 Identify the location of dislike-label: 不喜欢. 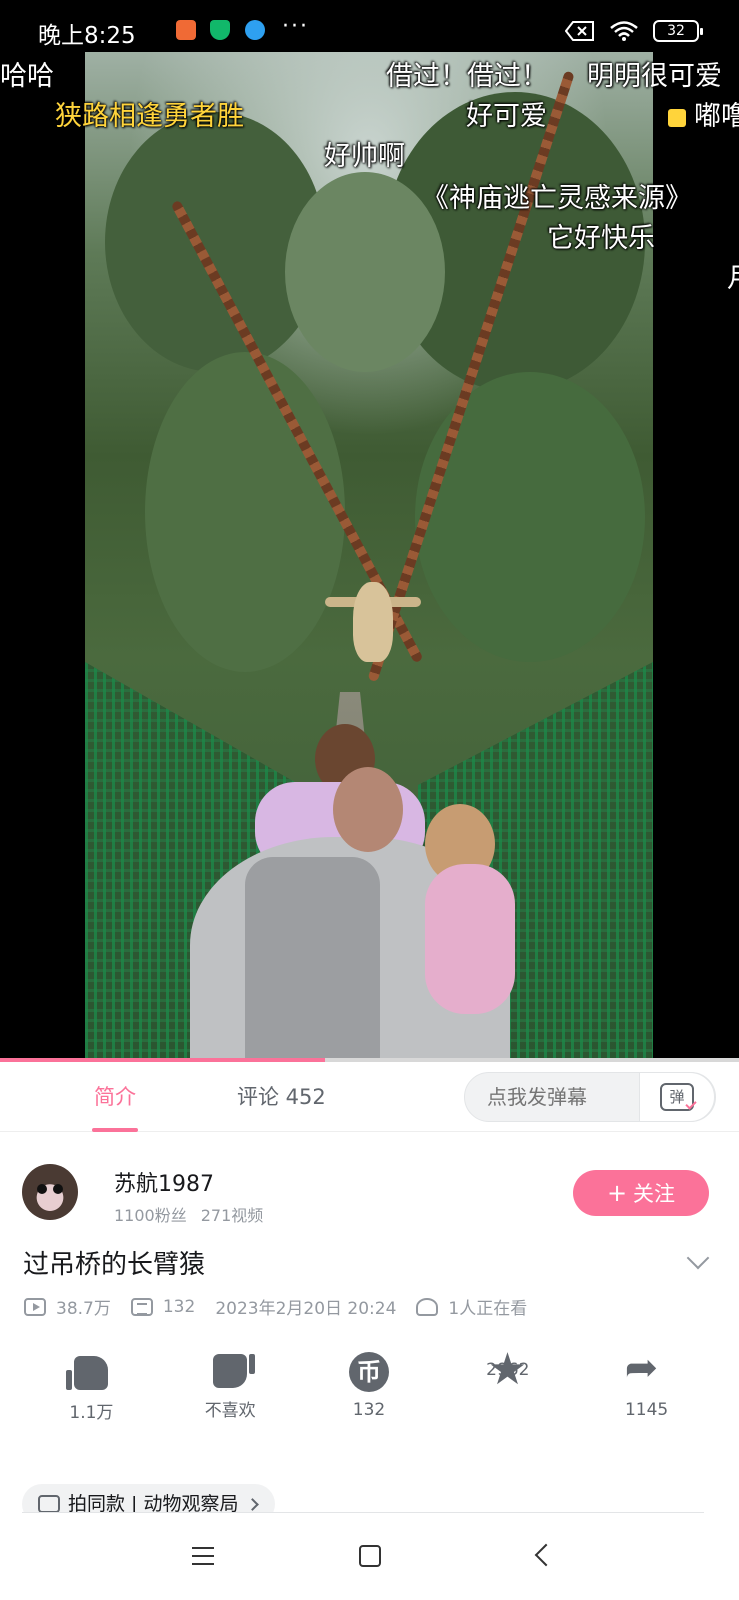
(230, 1411).